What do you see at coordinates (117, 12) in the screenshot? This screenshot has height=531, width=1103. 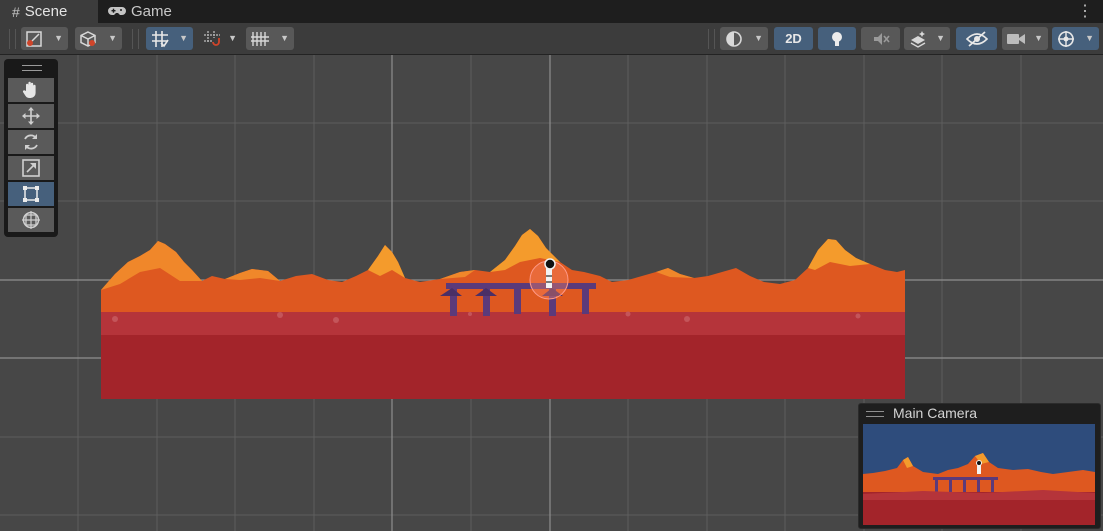 I see `gamepad-icon` at bounding box center [117, 12].